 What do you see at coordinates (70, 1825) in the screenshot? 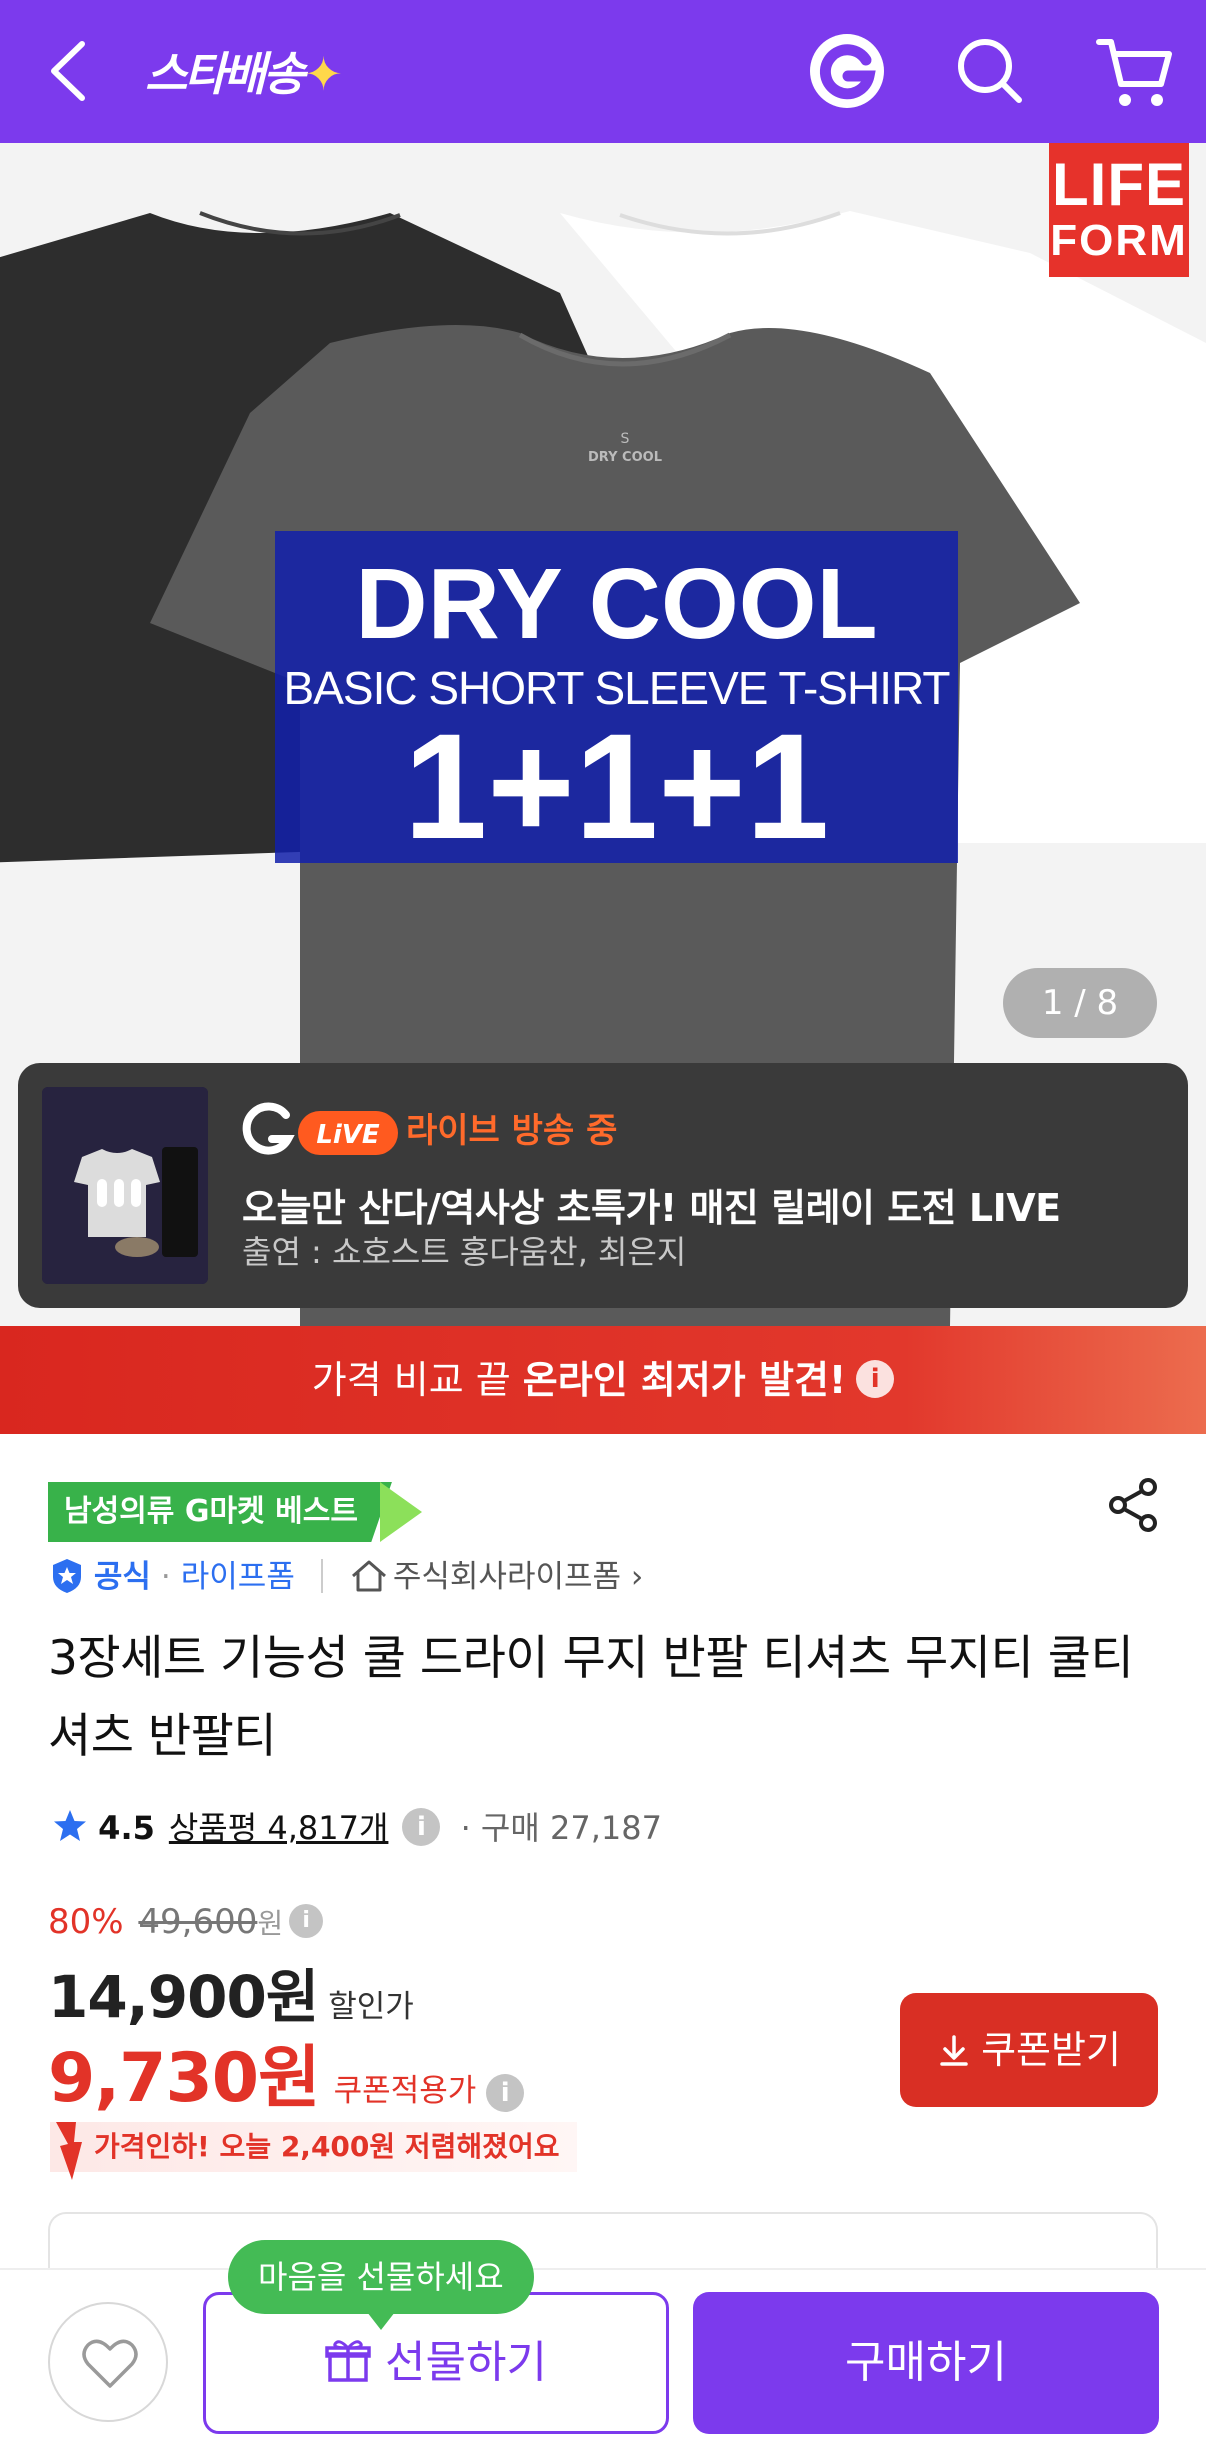
I see `star-icon` at bounding box center [70, 1825].